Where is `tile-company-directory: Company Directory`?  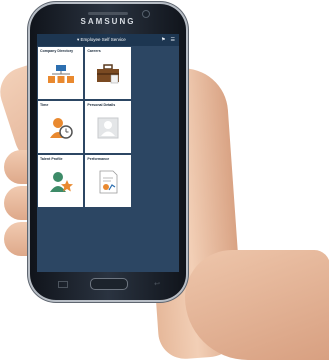
tile-company-directory: Company Directory is located at coordinates (61, 73).